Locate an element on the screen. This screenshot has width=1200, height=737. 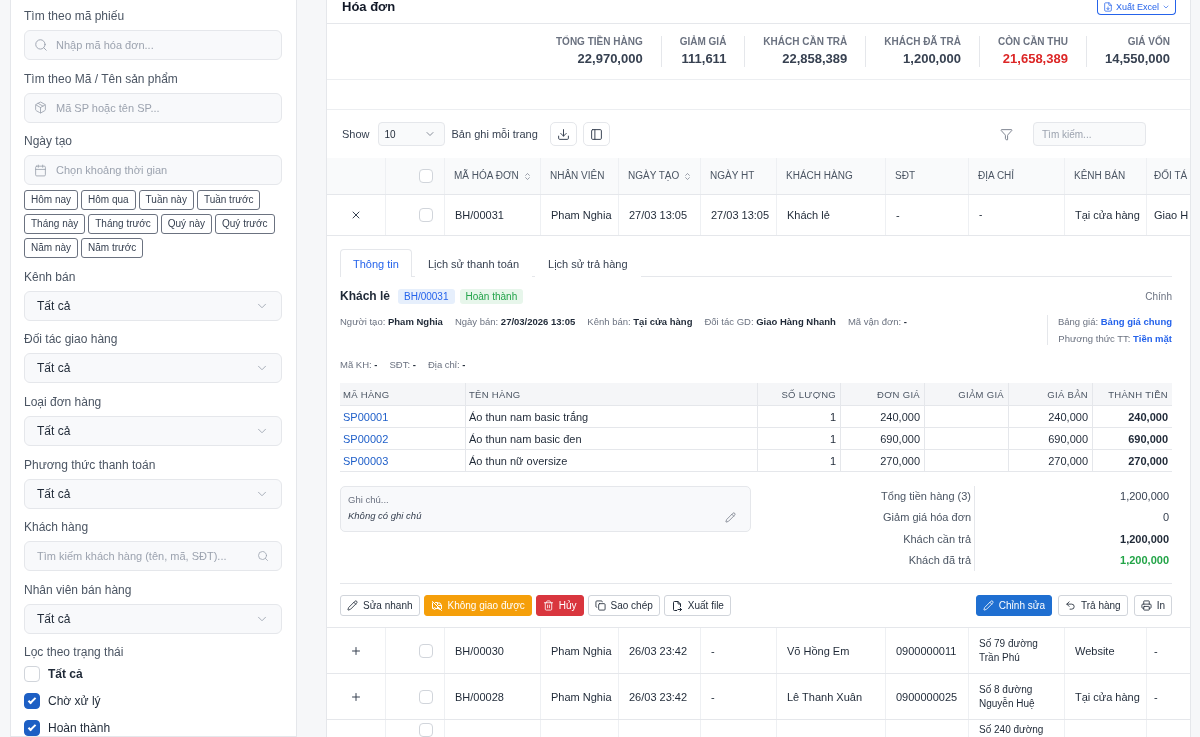
column-header: ĐỊA CHỈ is located at coordinates (1016, 176).